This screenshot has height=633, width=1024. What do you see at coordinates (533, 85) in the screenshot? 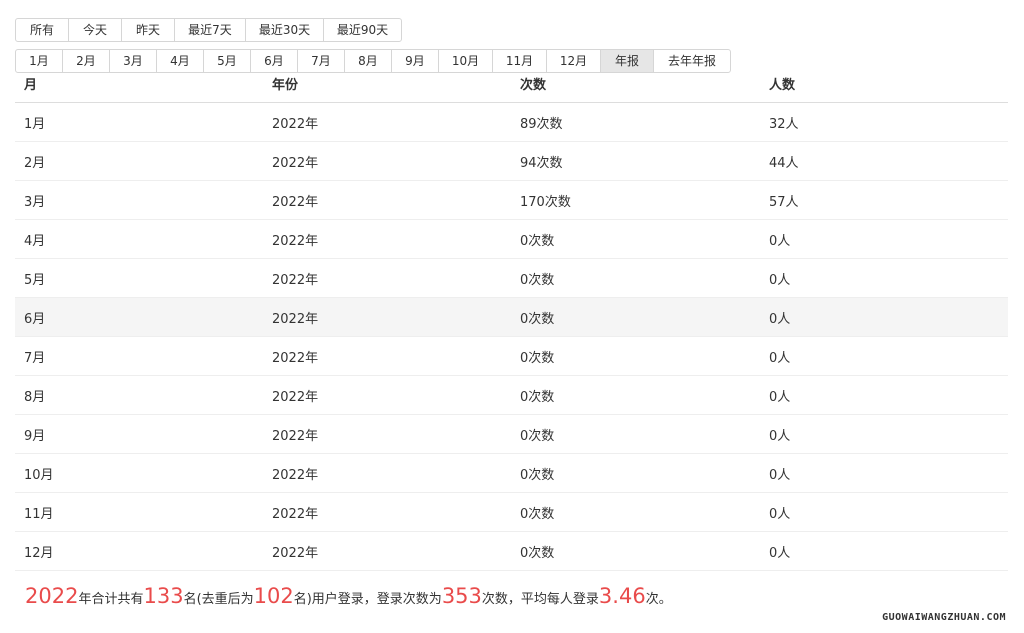
I see `header-count: 次数` at bounding box center [533, 85].